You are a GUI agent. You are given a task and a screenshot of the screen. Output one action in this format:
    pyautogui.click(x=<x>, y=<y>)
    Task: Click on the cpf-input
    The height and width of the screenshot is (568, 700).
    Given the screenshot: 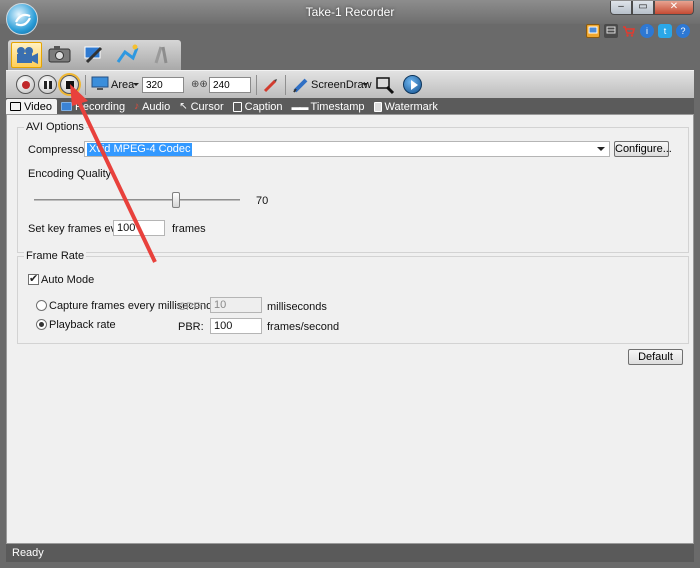 What is the action you would take?
    pyautogui.click(x=236, y=305)
    